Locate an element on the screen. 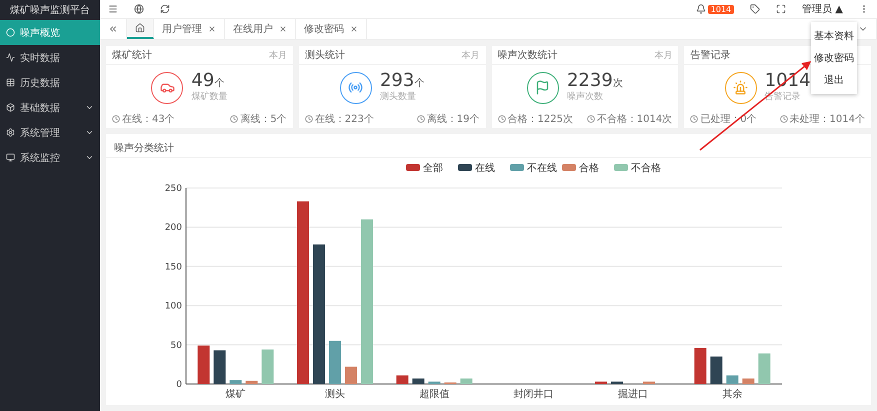 Image resolution: width=877 pixels, height=411 pixels. legend-item: 不合格 is located at coordinates (637, 168).